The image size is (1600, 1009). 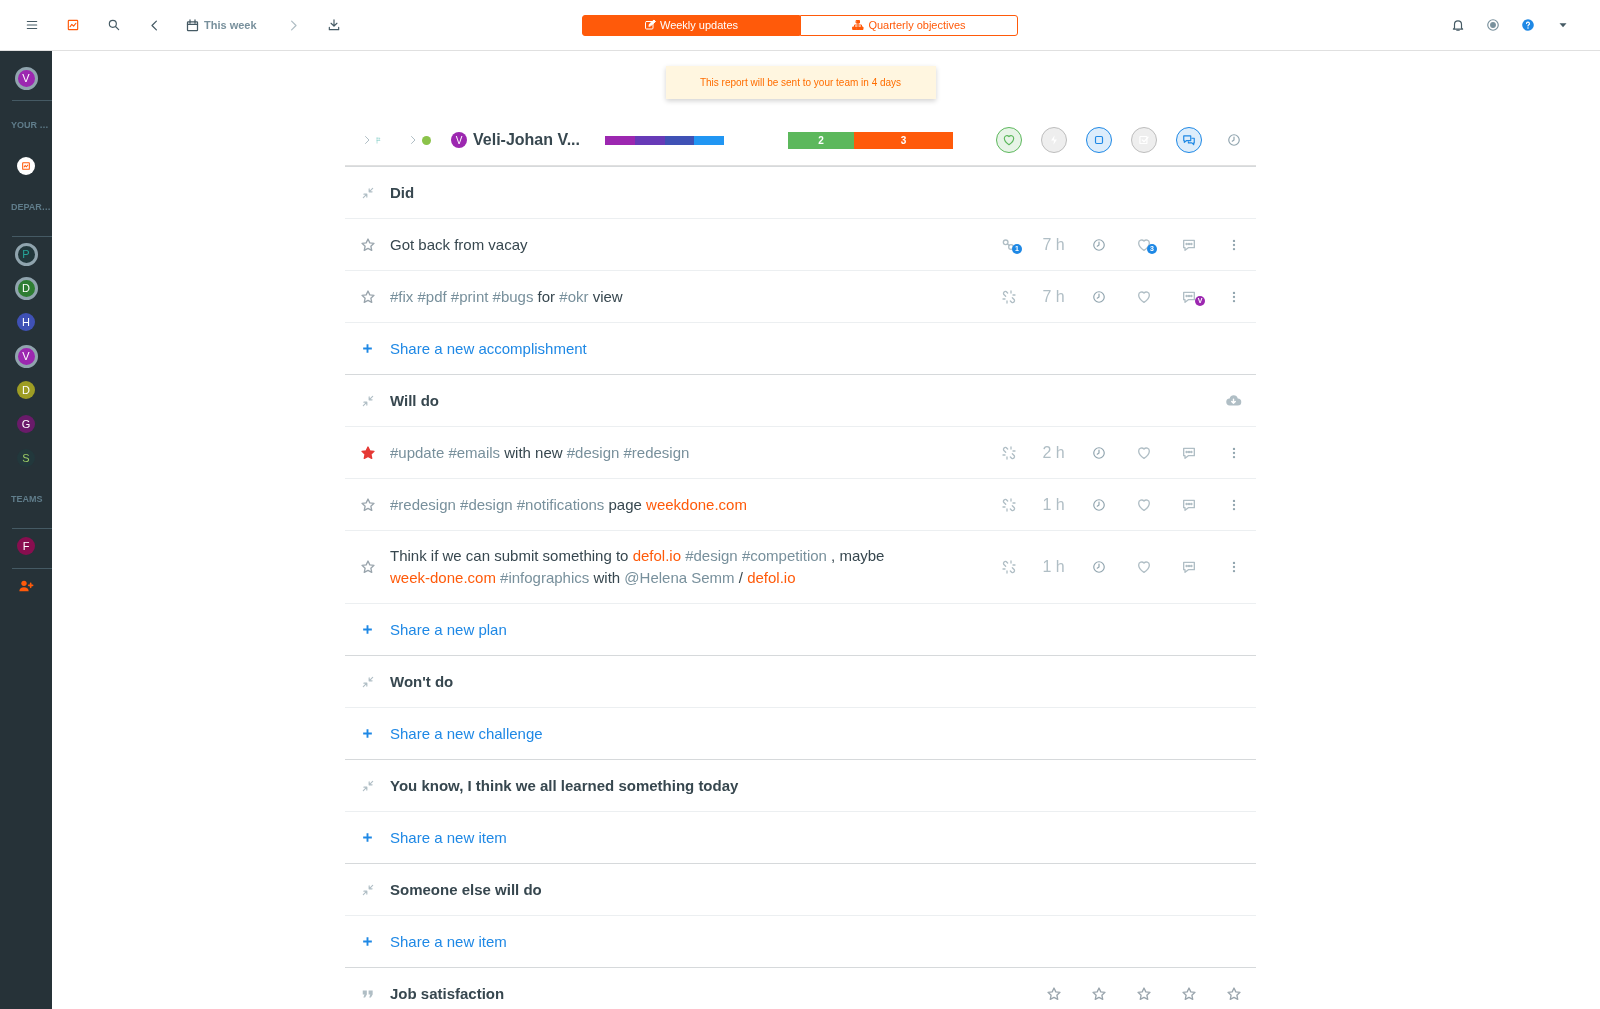 What do you see at coordinates (26, 322) in the screenshot?
I see `avatar: H` at bounding box center [26, 322].